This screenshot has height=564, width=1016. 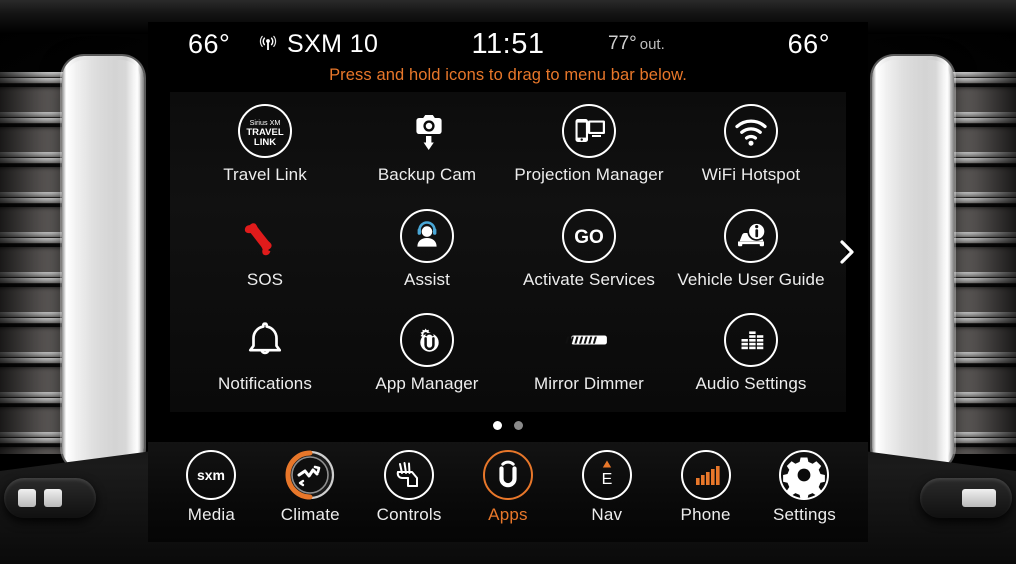 What do you see at coordinates (265, 236) in the screenshot?
I see `red-phone-handset-icon` at bounding box center [265, 236].